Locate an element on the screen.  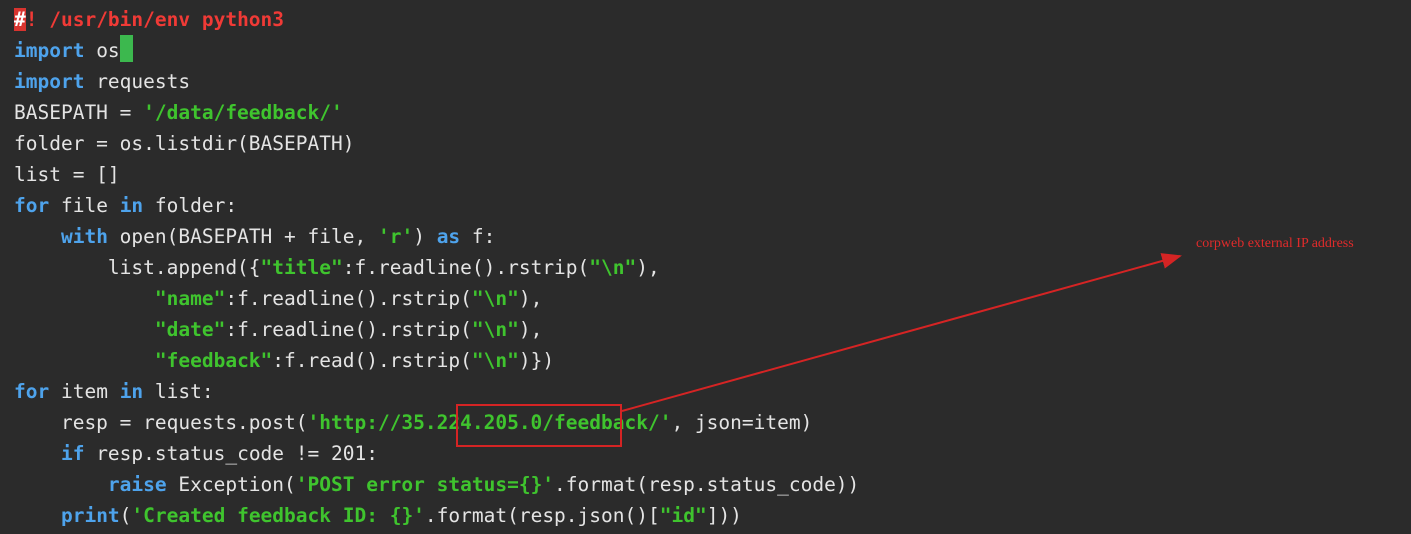
code-line: "name":f.readline().rstrip("\n"), is located at coordinates (436, 298).